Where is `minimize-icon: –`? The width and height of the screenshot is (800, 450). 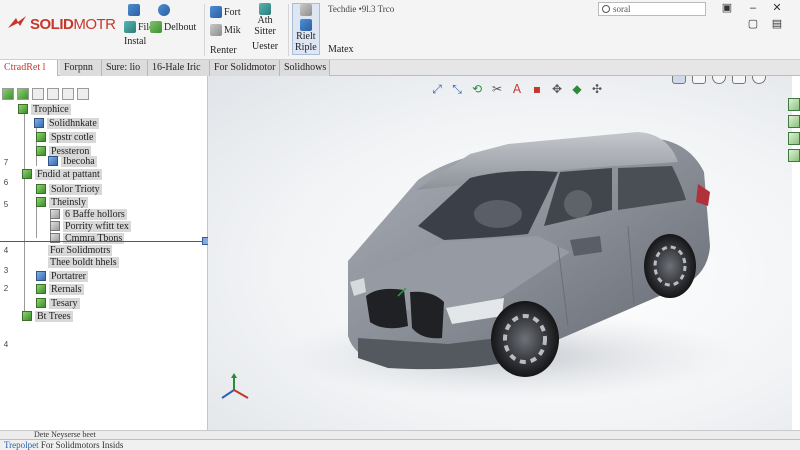 minimize-icon: – is located at coordinates (753, 8).